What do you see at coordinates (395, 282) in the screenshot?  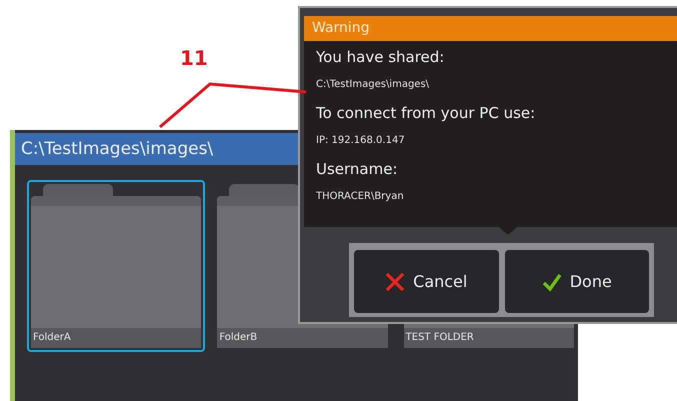 I see `close-icon` at bounding box center [395, 282].